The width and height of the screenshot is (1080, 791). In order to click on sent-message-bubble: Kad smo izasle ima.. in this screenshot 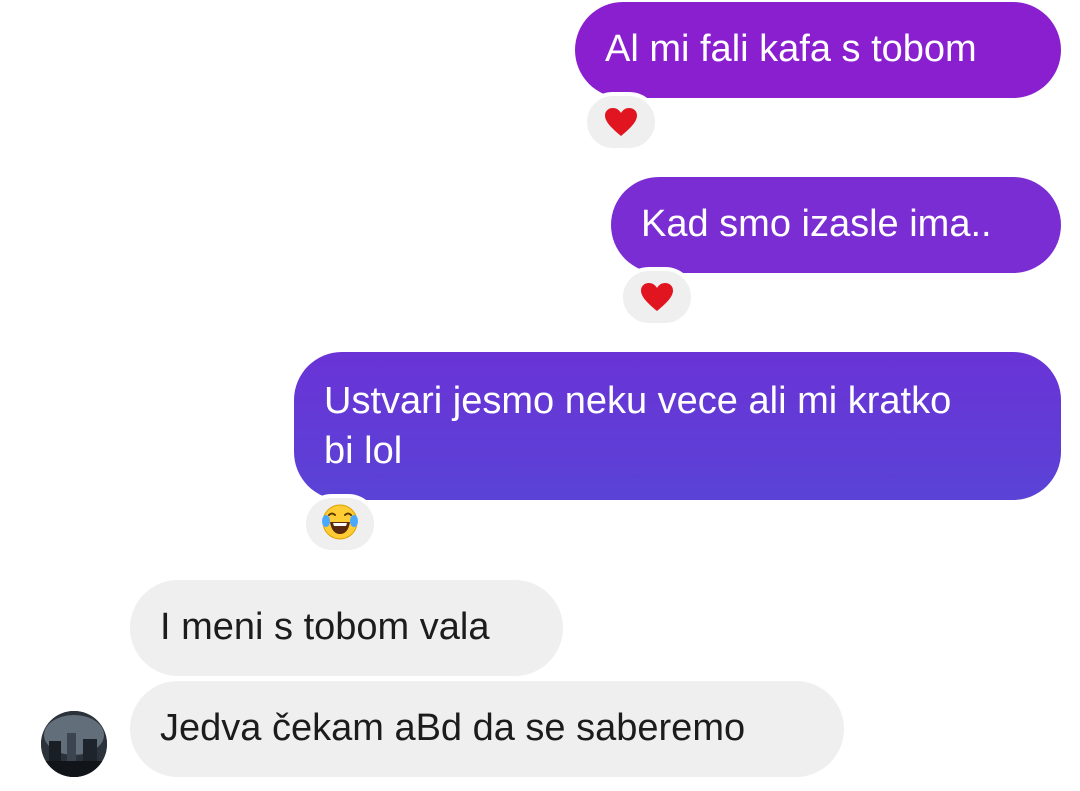, I will do `click(836, 225)`.